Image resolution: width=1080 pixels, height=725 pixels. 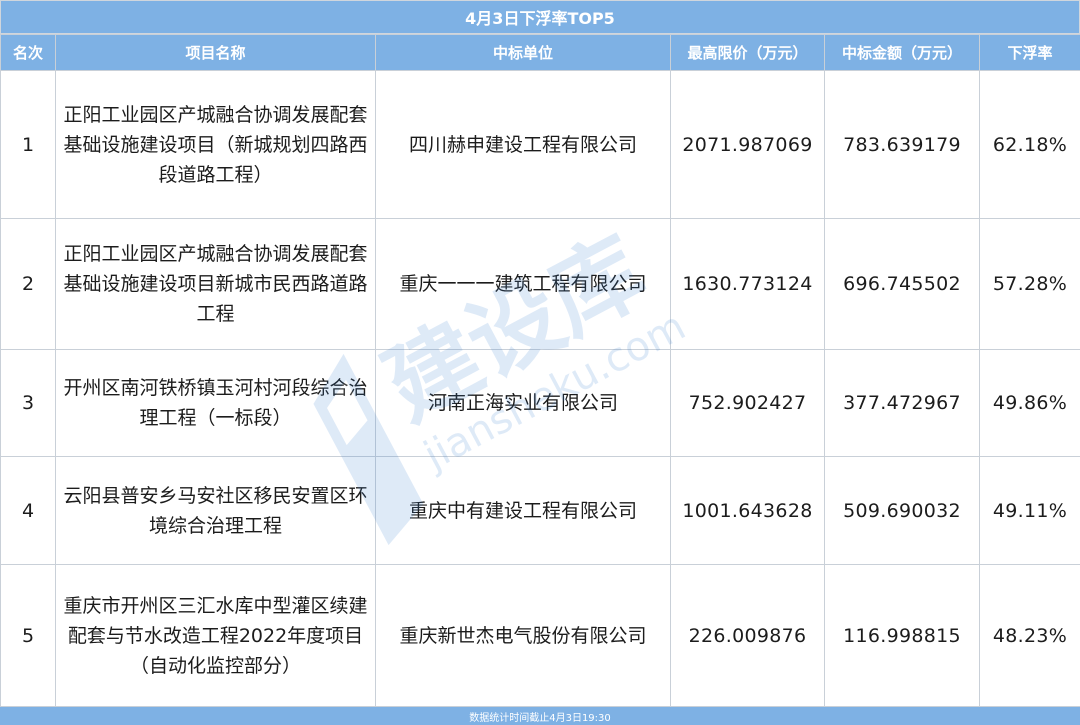 What do you see at coordinates (747, 635) in the screenshot?
I see `cell-max-price: 226.009876` at bounding box center [747, 635].